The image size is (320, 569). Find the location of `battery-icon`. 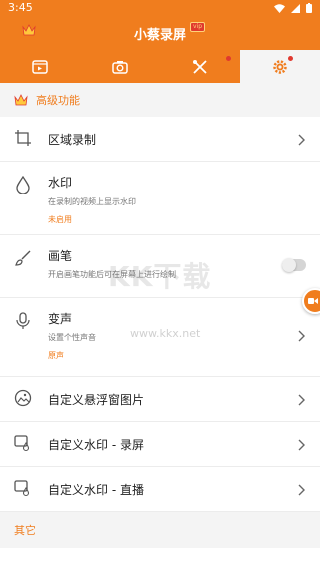

battery-icon is located at coordinates (309, 8).